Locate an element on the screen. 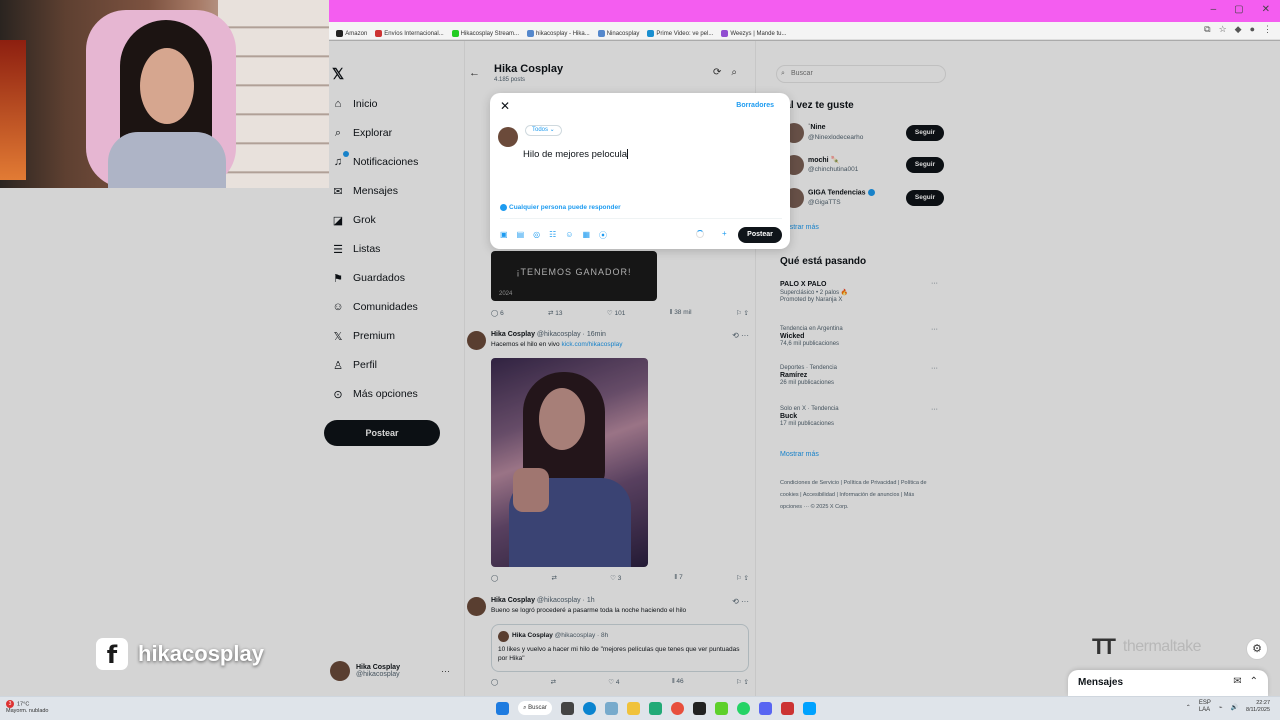  globe-icon is located at coordinates (503, 207).